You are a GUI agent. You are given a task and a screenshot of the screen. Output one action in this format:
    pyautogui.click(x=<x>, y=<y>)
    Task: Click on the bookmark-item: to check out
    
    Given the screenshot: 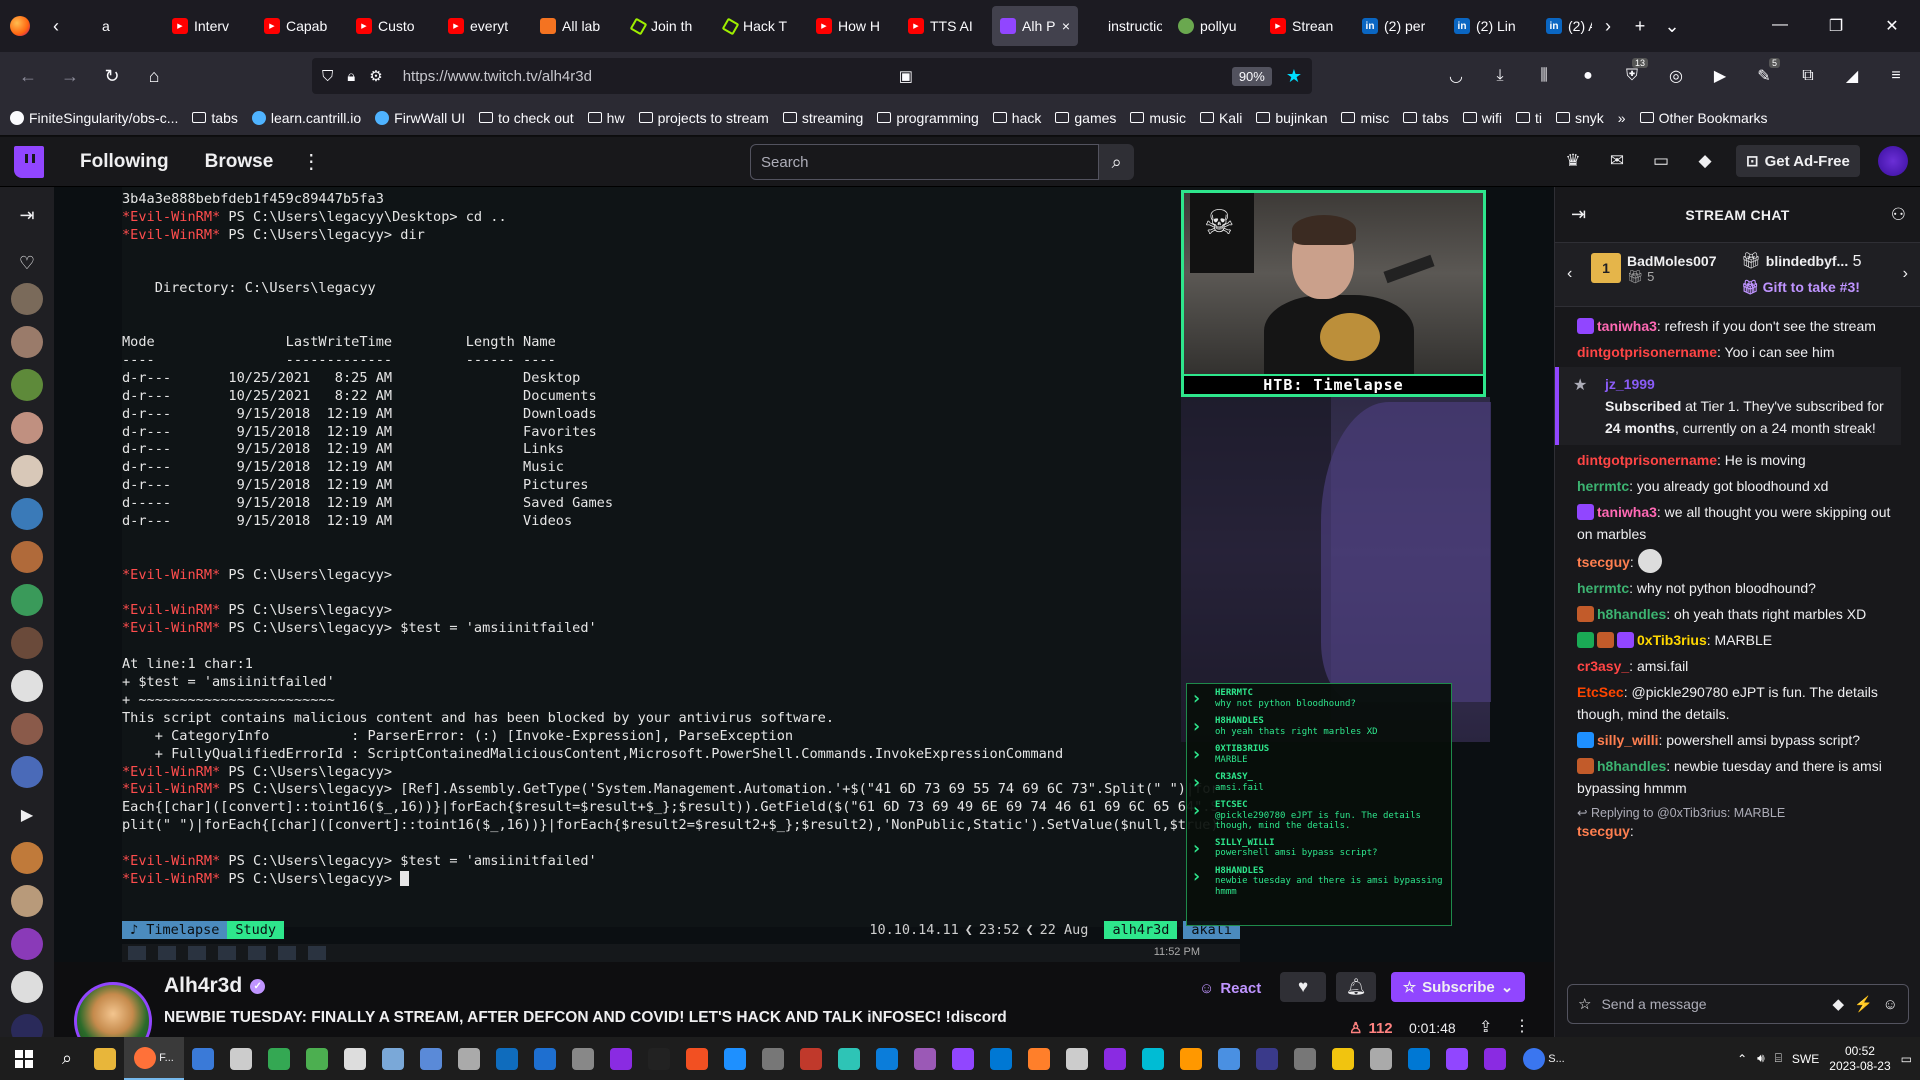 What is the action you would take?
    pyautogui.click(x=526, y=118)
    